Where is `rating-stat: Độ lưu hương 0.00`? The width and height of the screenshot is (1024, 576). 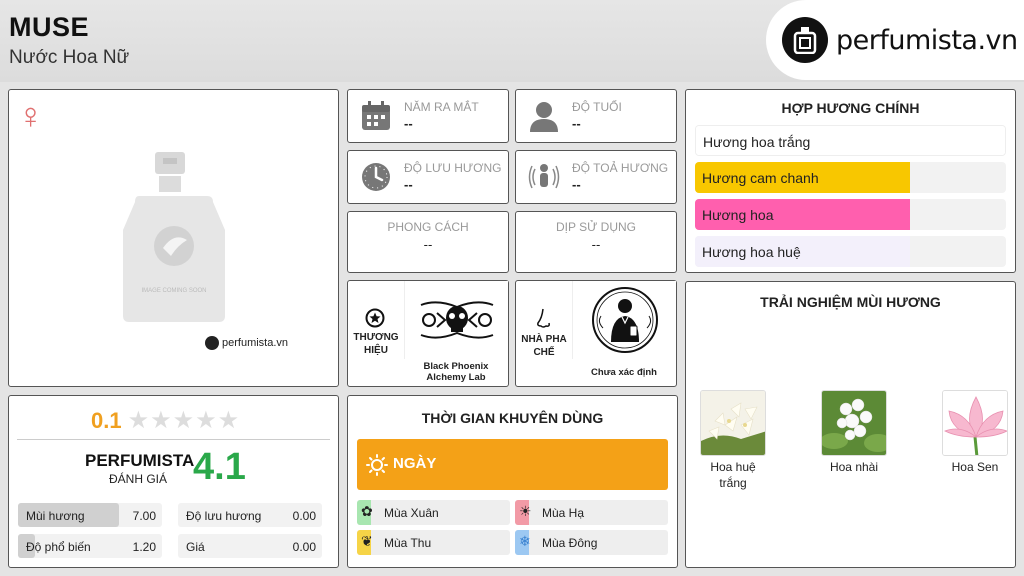 rating-stat: Độ lưu hương 0.00 is located at coordinates (250, 515).